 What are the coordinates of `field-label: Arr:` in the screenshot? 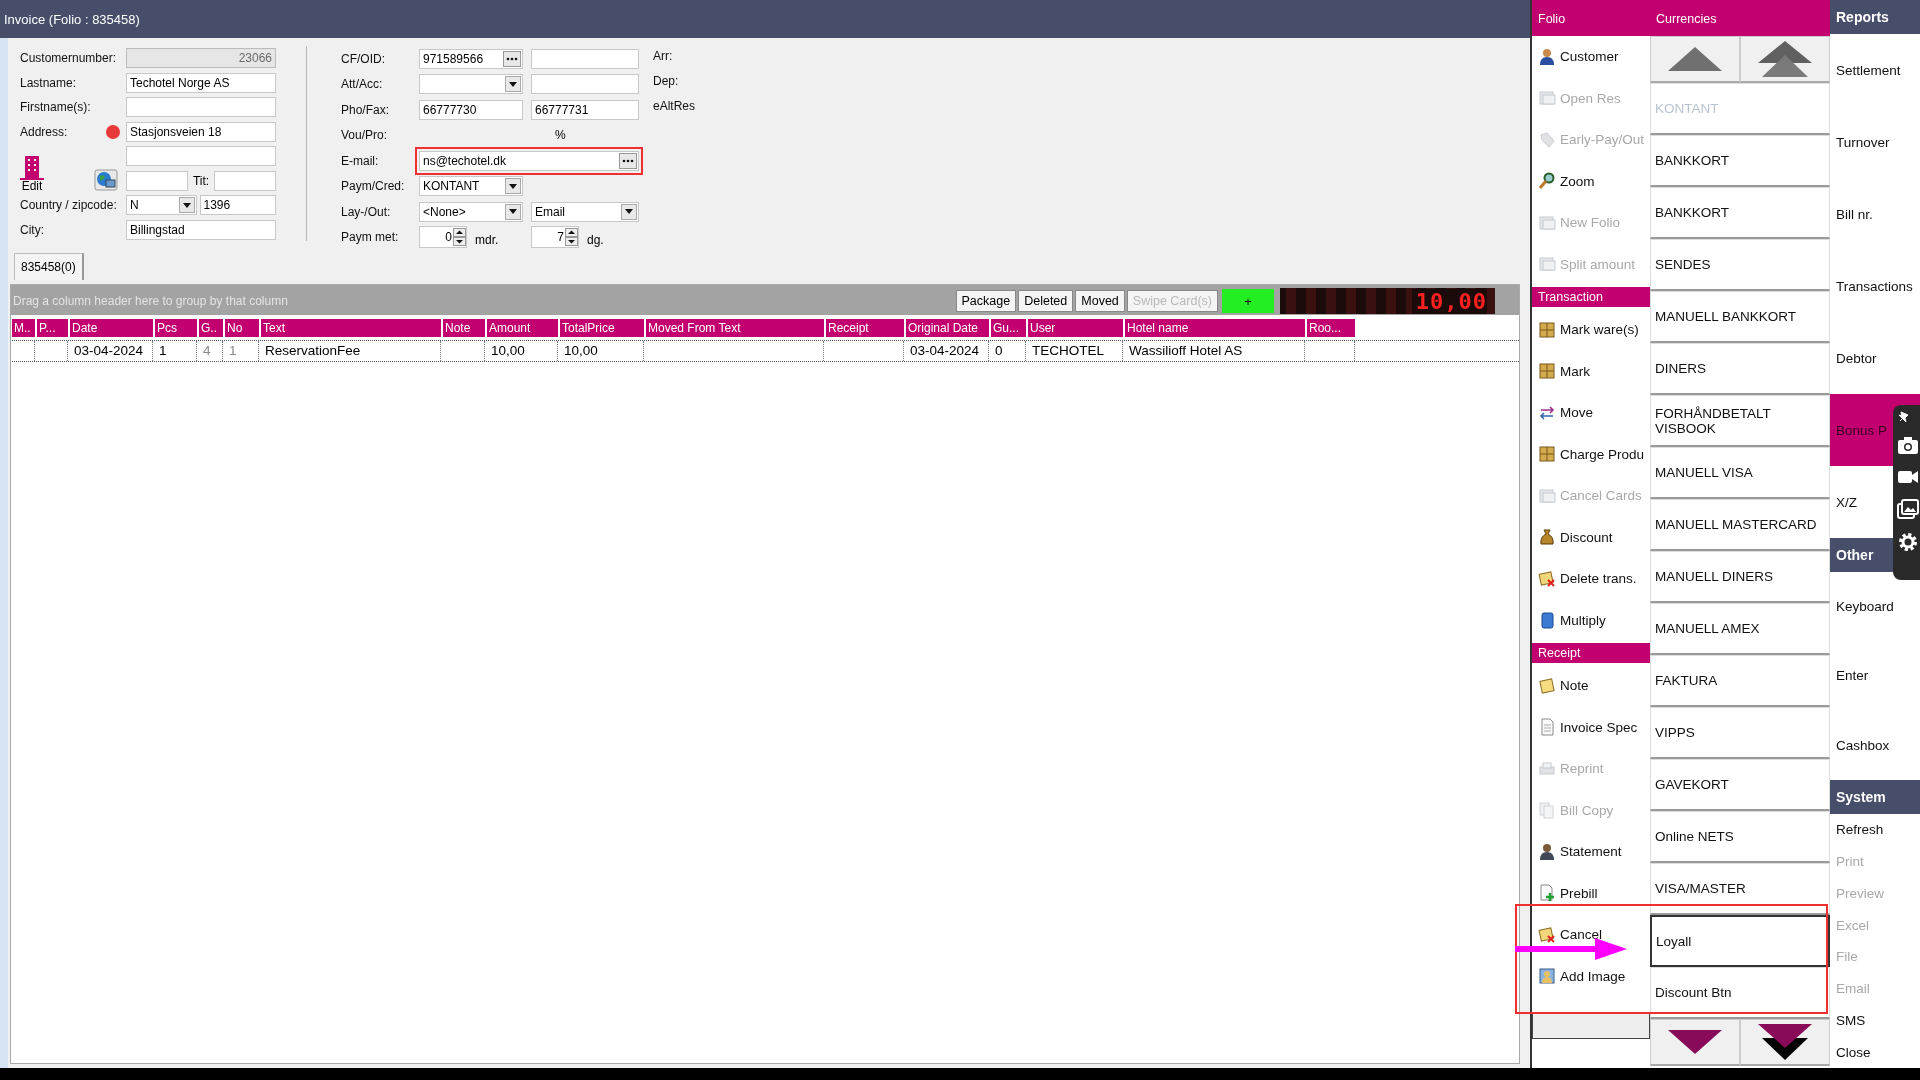 It's located at (663, 56).